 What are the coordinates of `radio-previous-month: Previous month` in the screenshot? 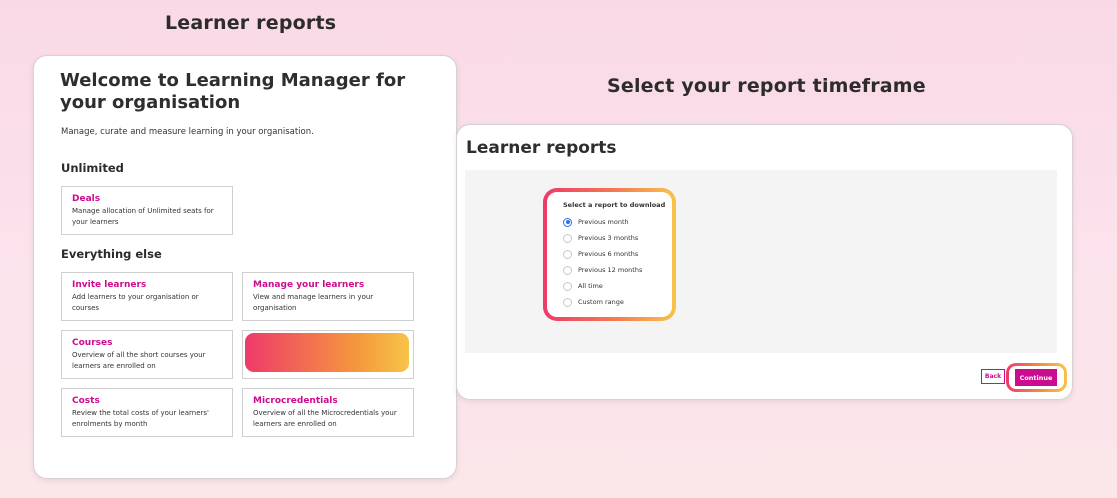 It's located at (596, 222).